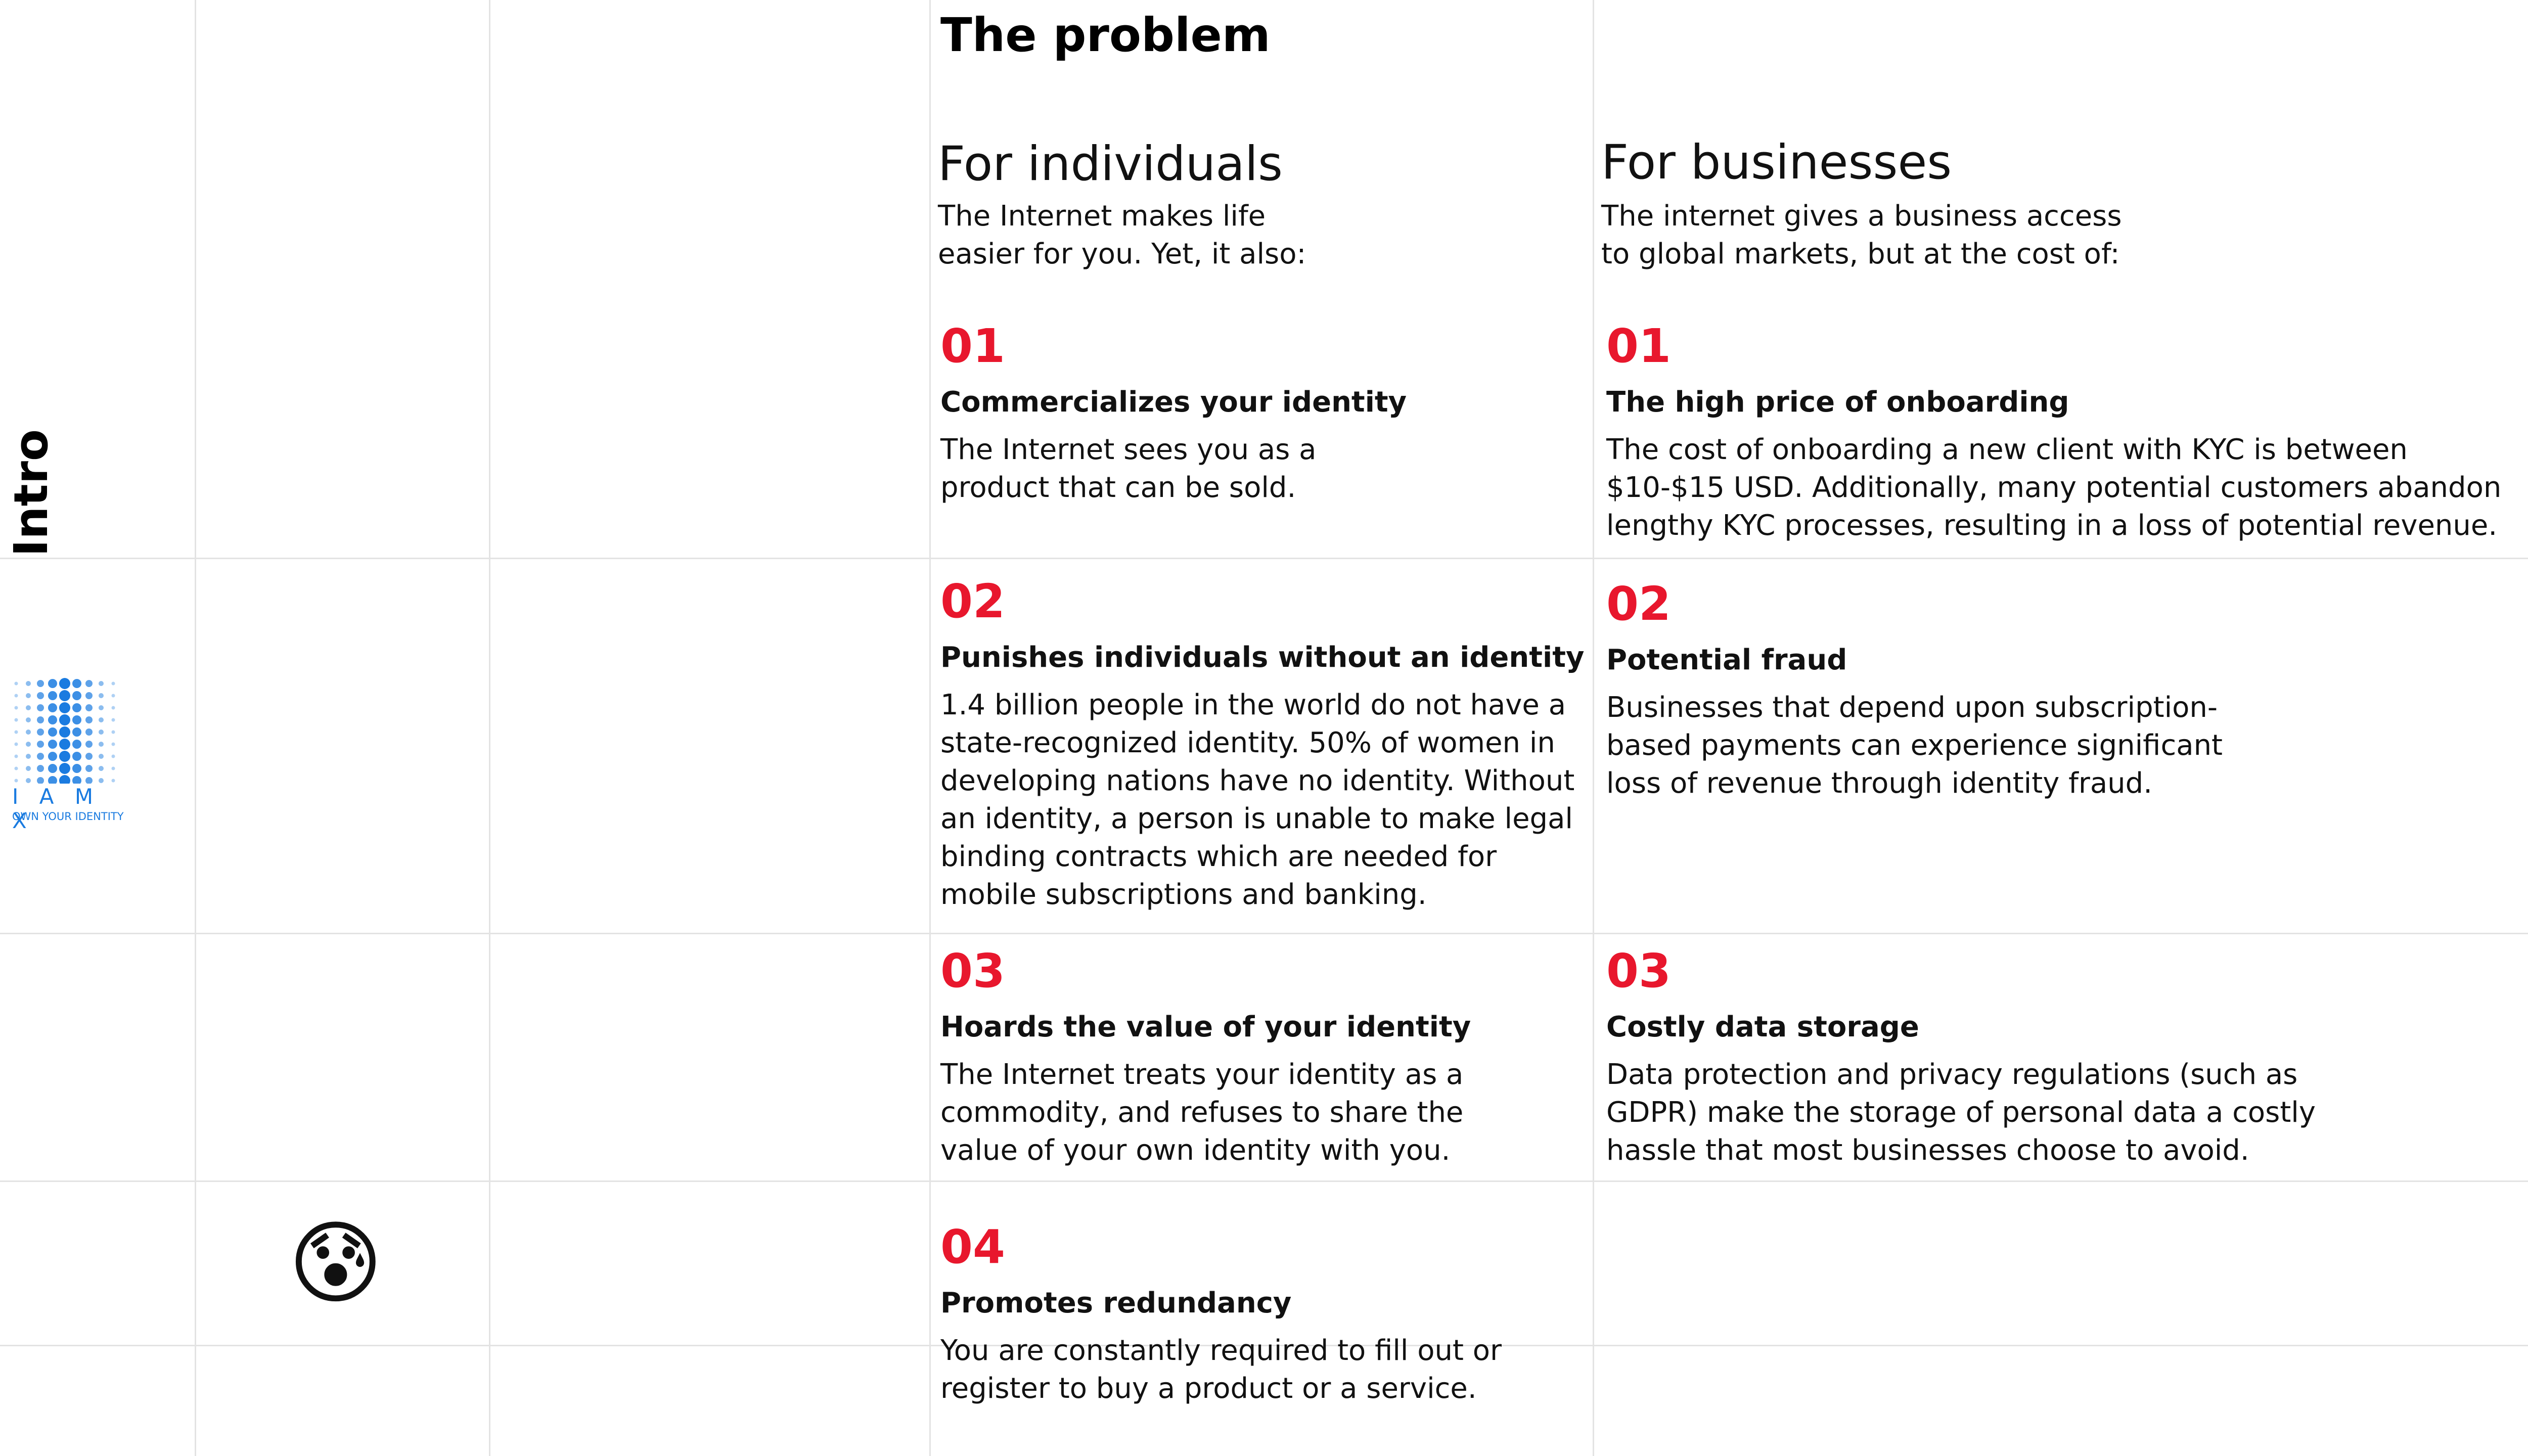 The width and height of the screenshot is (2528, 1456). What do you see at coordinates (57, 808) in the screenshot?
I see `logo-wordmark: I A M X` at bounding box center [57, 808].